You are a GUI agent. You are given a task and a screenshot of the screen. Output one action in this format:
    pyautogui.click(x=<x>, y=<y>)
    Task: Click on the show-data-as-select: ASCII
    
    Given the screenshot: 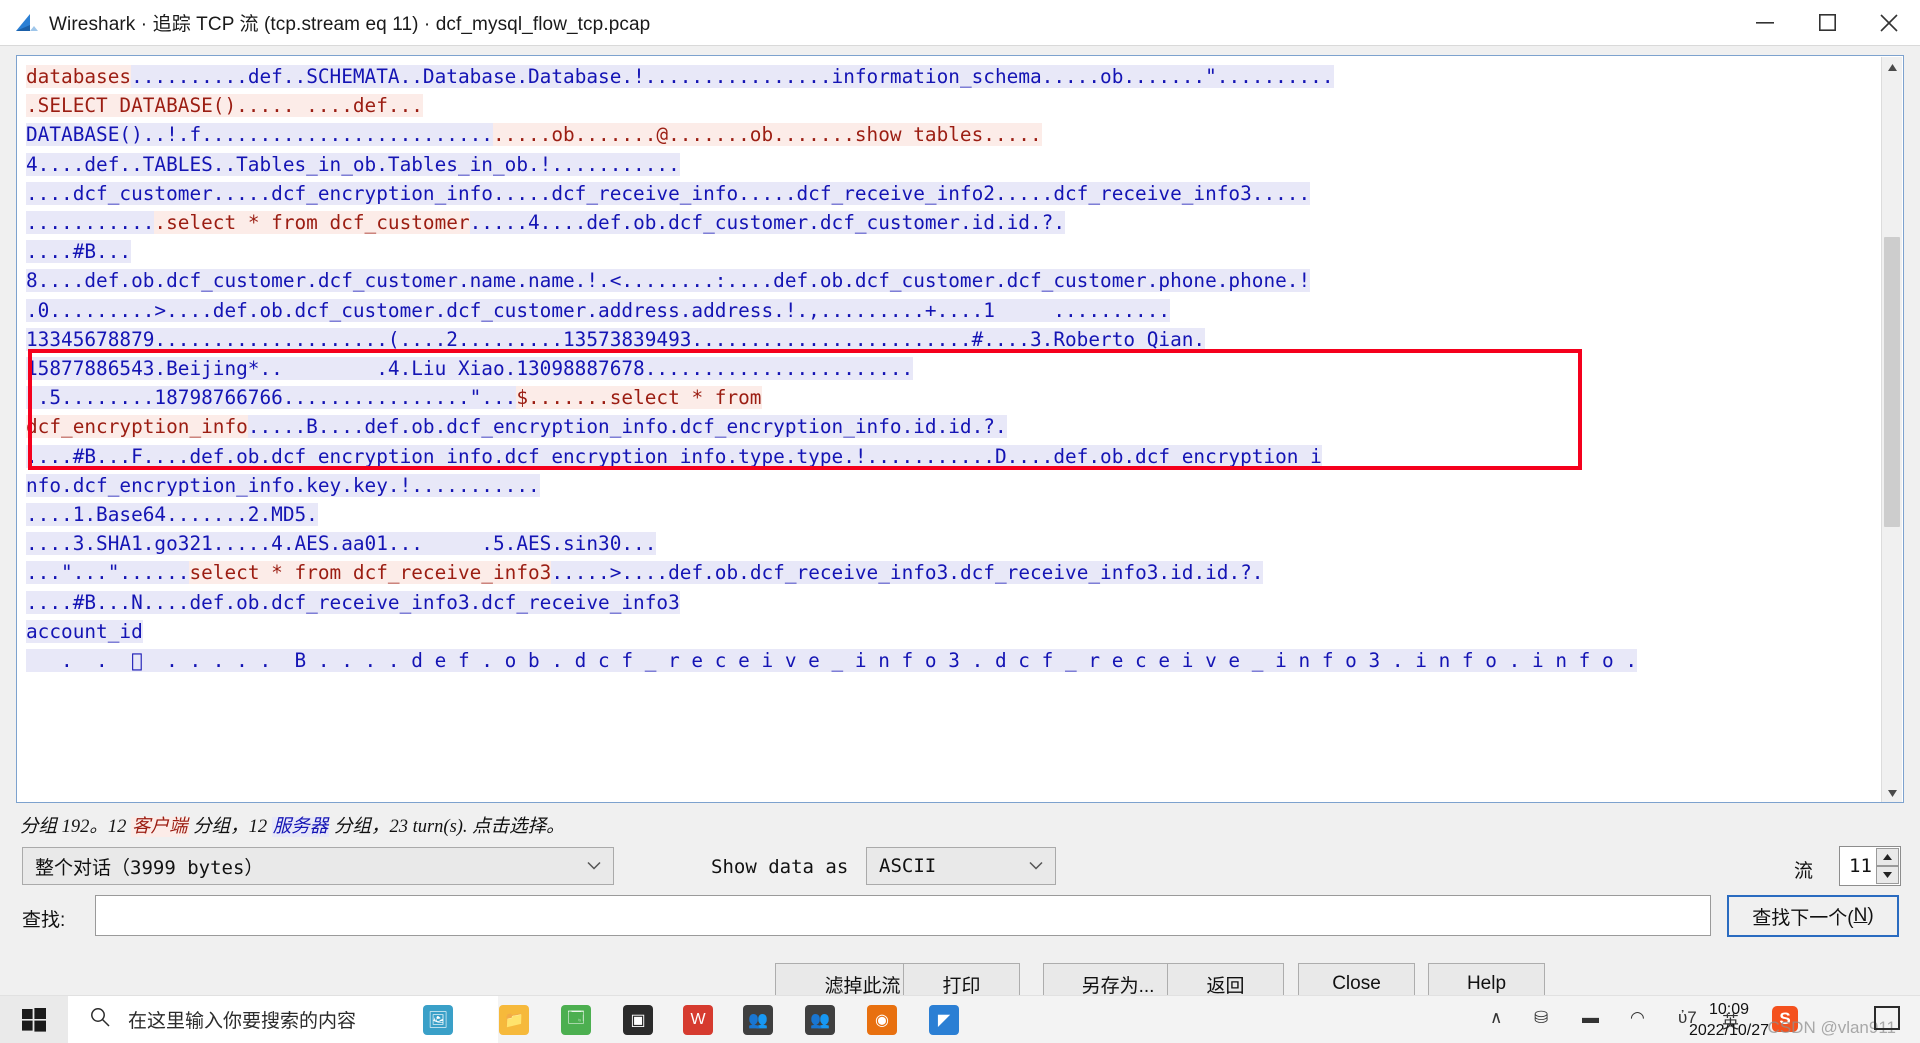 What is the action you would take?
    pyautogui.click(x=961, y=866)
    